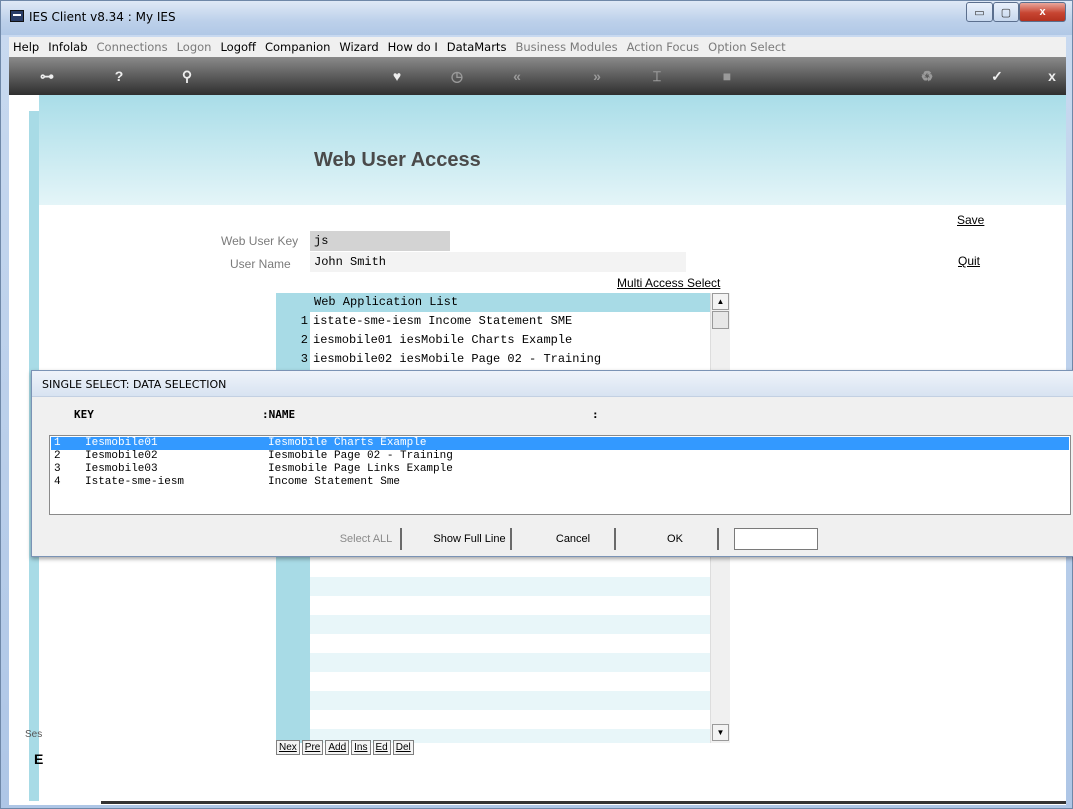 The width and height of the screenshot is (1073, 809). I want to click on add-button: Add, so click(337, 747).